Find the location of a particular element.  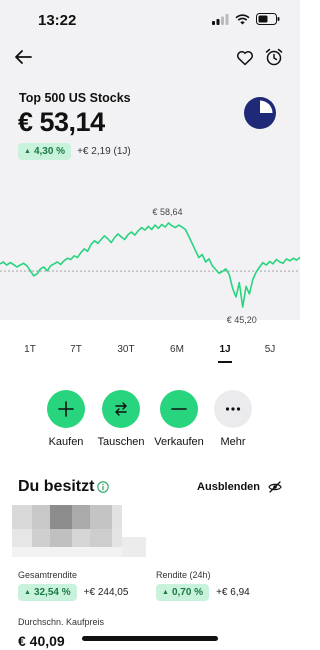

home-indicator is located at coordinates (150, 638).